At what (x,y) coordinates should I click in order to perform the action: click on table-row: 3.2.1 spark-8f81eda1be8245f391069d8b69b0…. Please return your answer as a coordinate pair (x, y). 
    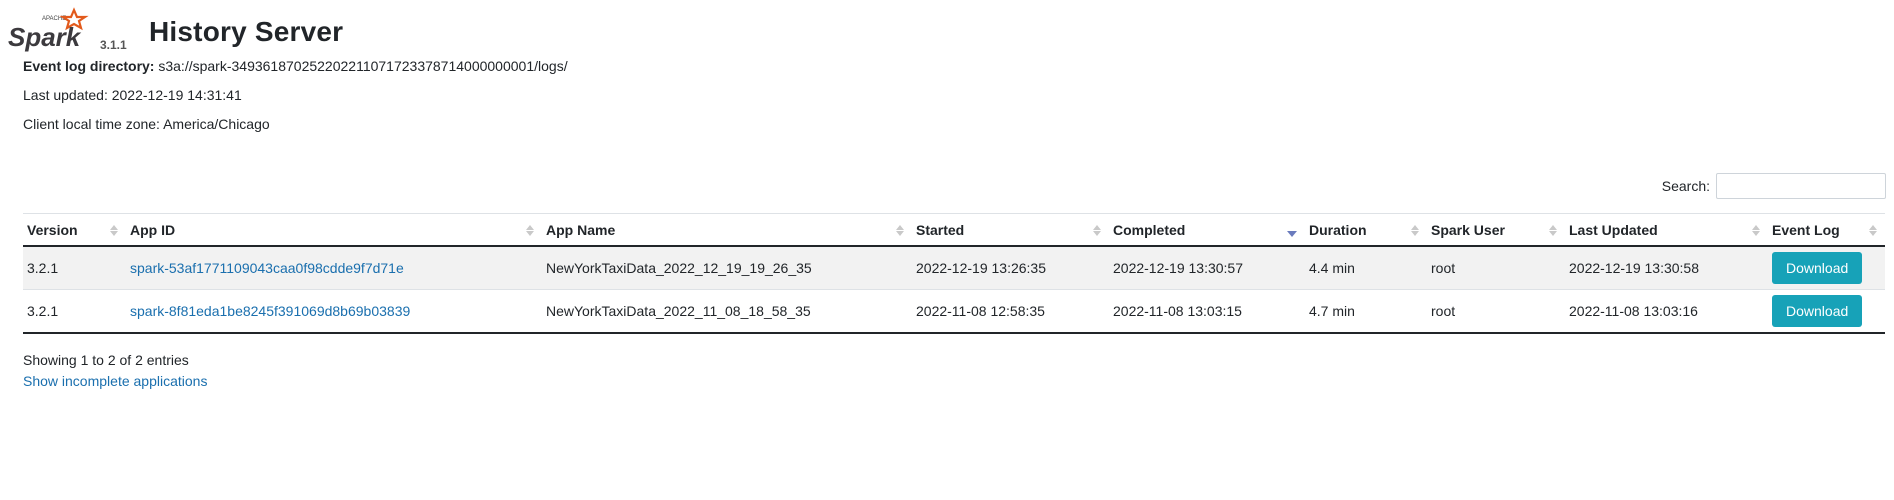
    Looking at the image, I should click on (954, 311).